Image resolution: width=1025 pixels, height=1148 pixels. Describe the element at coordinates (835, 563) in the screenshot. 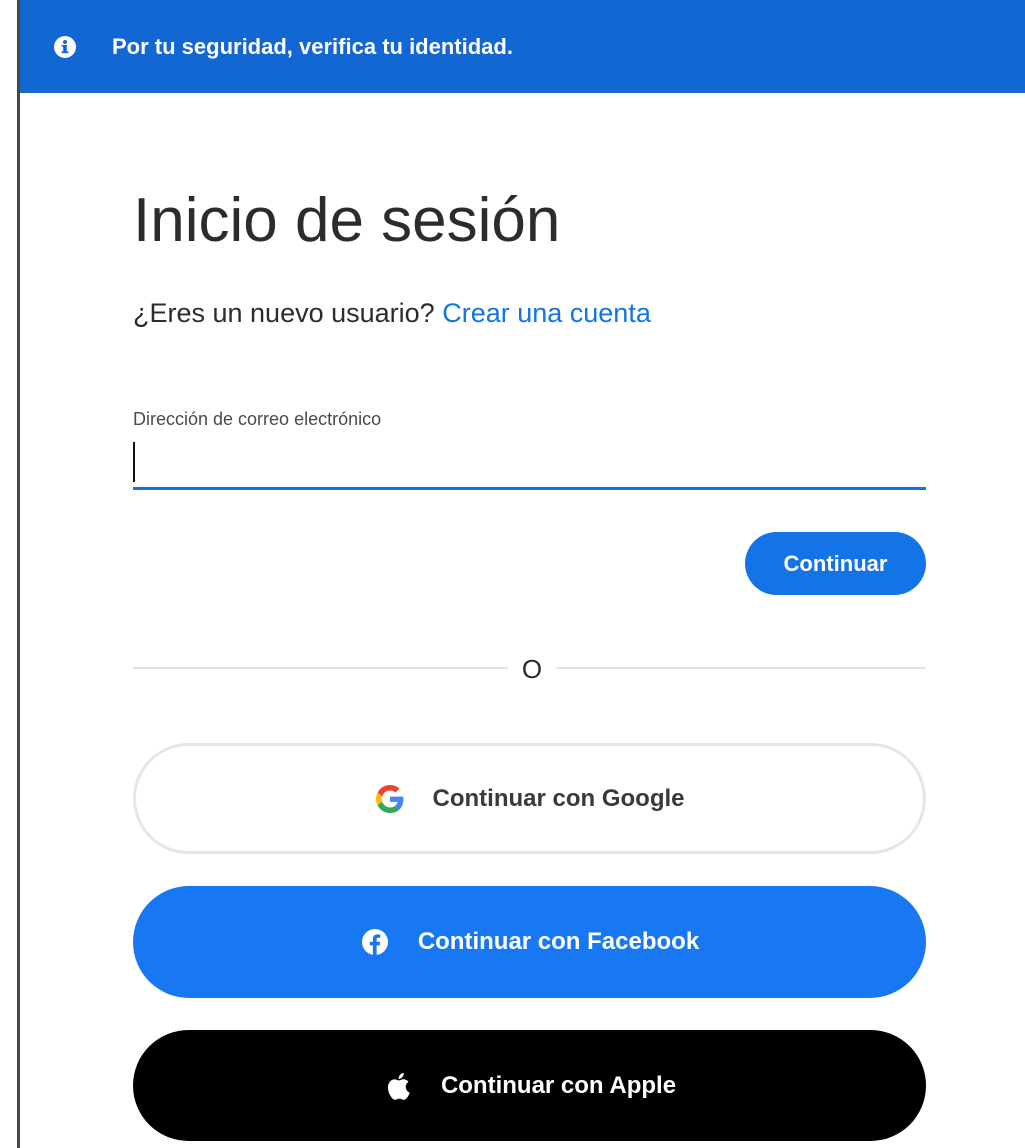

I see `continue-button: Continuar` at that location.